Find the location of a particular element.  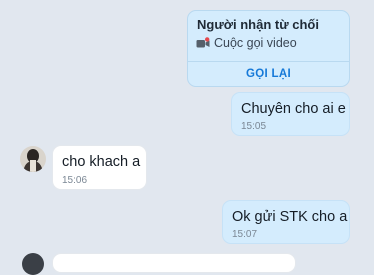

outgoing-message: Ok gửi STK cho a 15:07 is located at coordinates (286, 222).